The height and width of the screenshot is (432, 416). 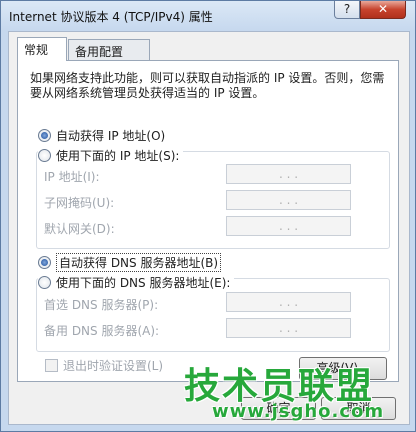 I want to click on default-gateway-field: . . ., so click(x=288, y=226).